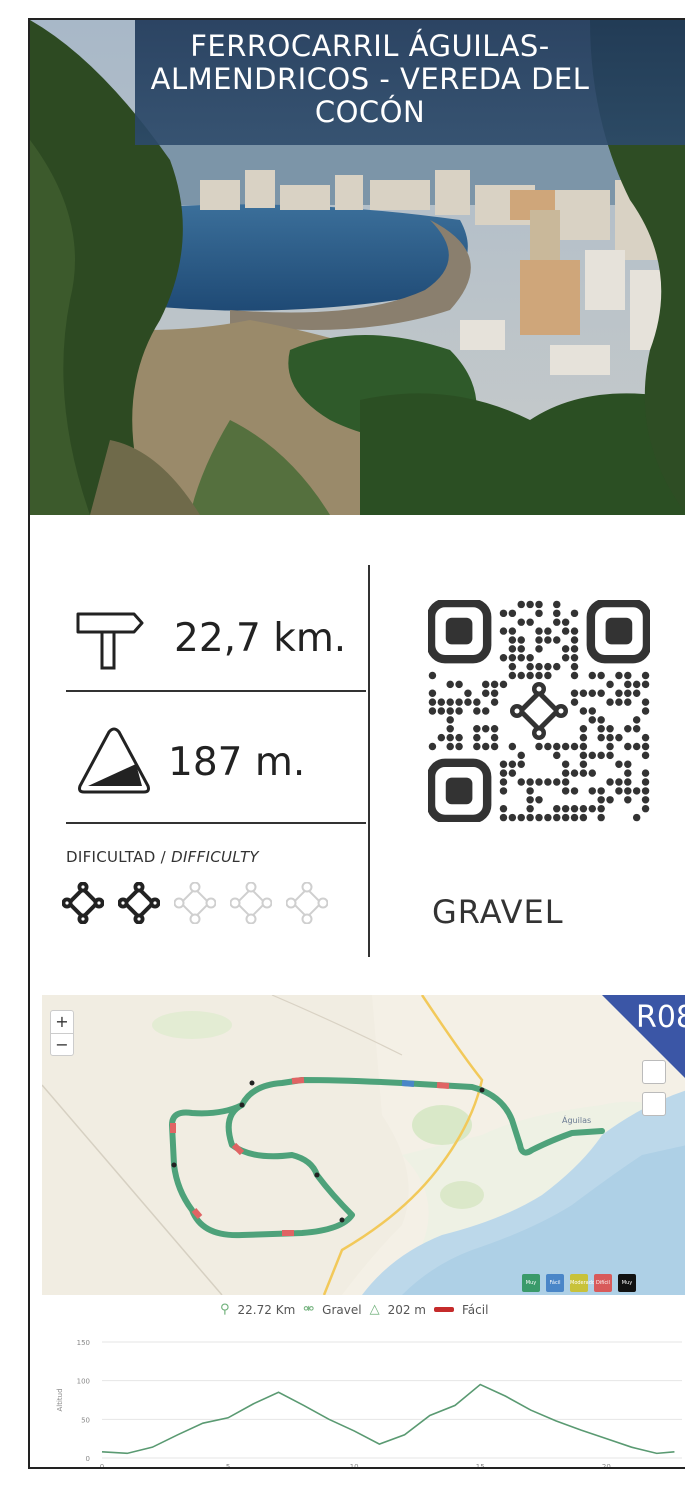 This screenshot has width=685, height=1489. Describe the element at coordinates (83, 1343) in the screenshot. I see `profile-ytick: 150` at that location.